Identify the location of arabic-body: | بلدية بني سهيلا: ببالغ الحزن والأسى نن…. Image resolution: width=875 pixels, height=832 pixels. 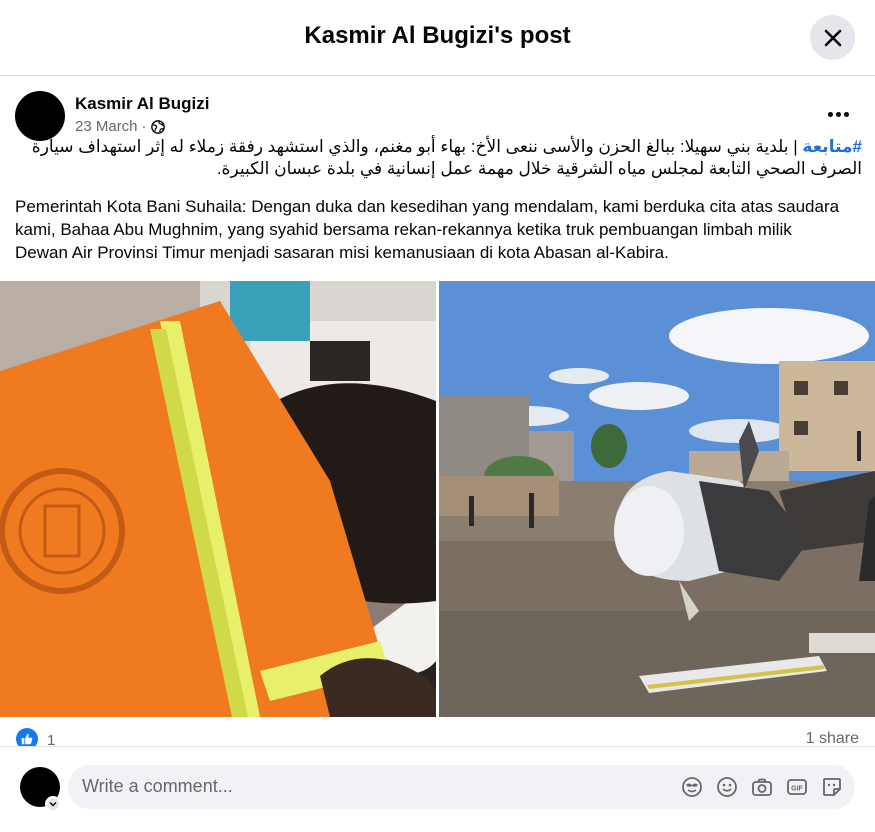
(446, 157).